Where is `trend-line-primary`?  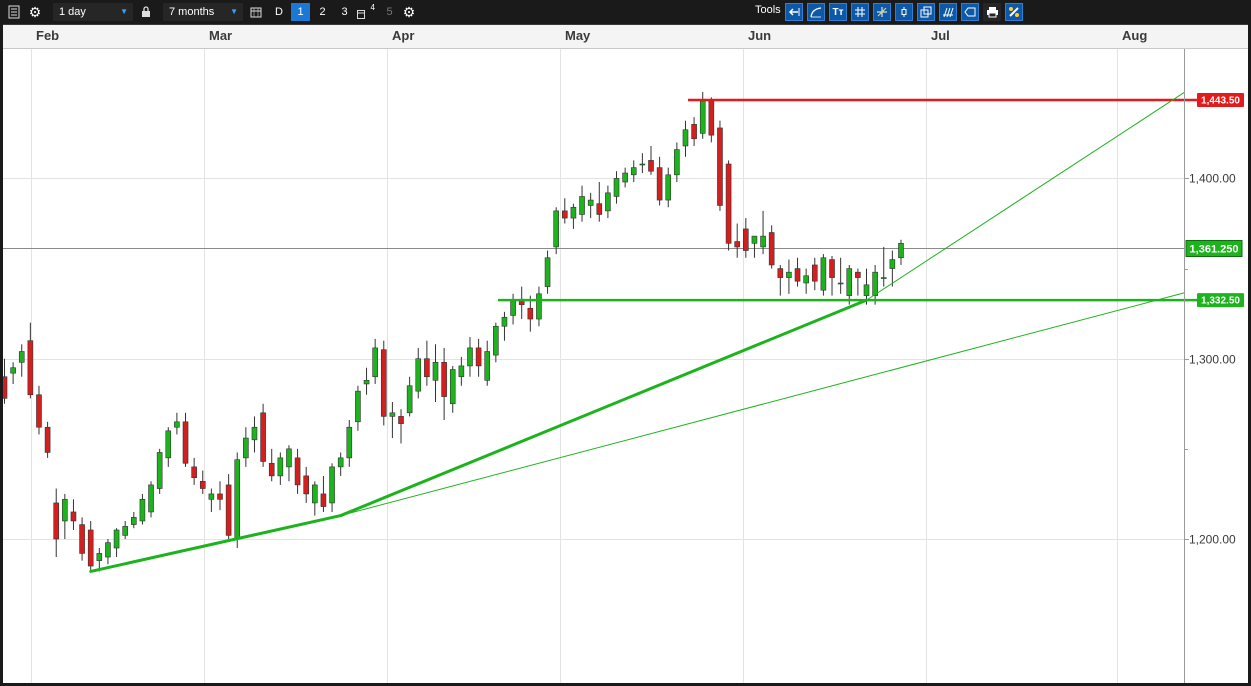 trend-line-primary is located at coordinates (216, 543).